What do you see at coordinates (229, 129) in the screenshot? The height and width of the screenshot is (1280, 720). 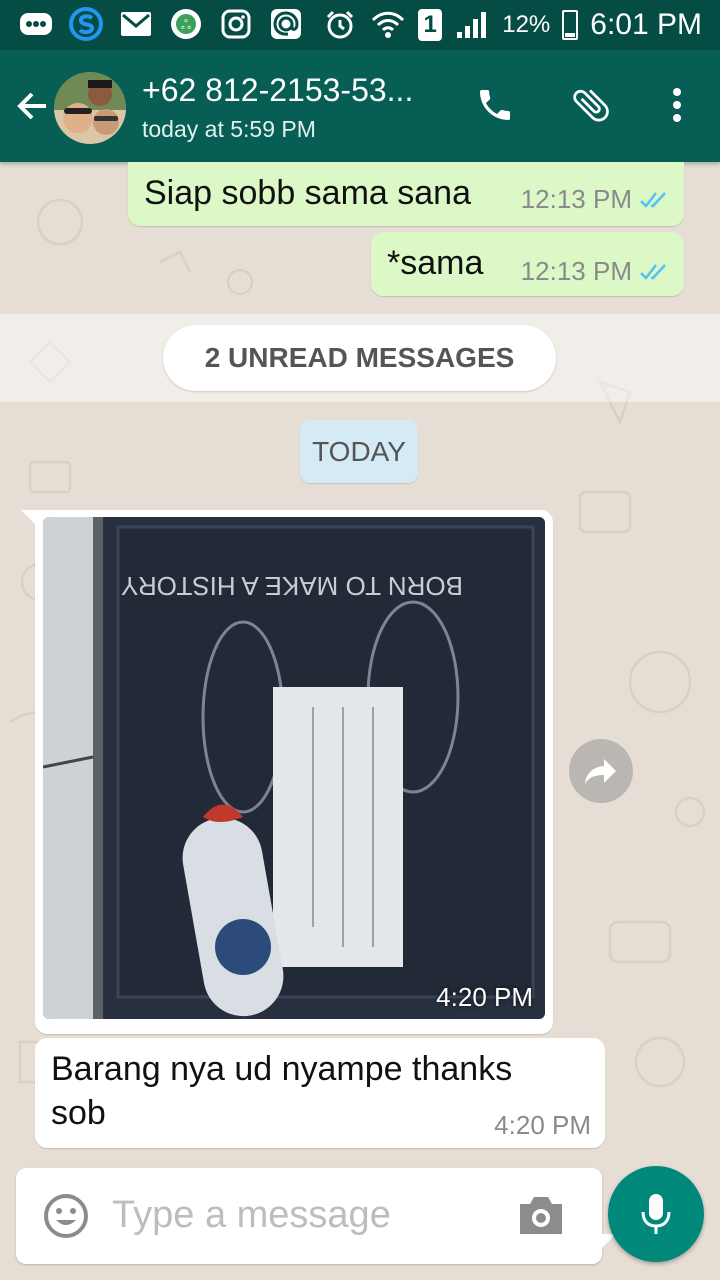 I see `last-seen: today at 5:59 PM` at bounding box center [229, 129].